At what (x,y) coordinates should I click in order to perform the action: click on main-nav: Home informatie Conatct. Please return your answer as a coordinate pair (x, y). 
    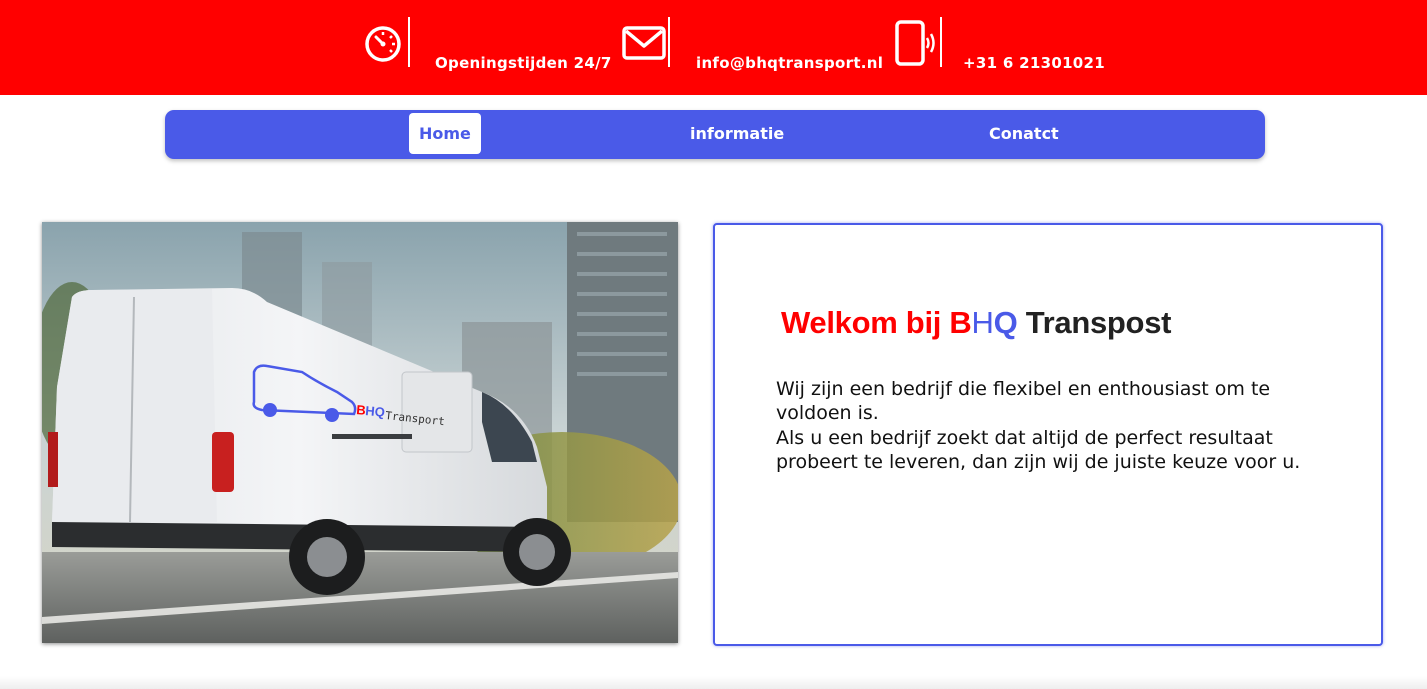
    Looking at the image, I should click on (715, 134).